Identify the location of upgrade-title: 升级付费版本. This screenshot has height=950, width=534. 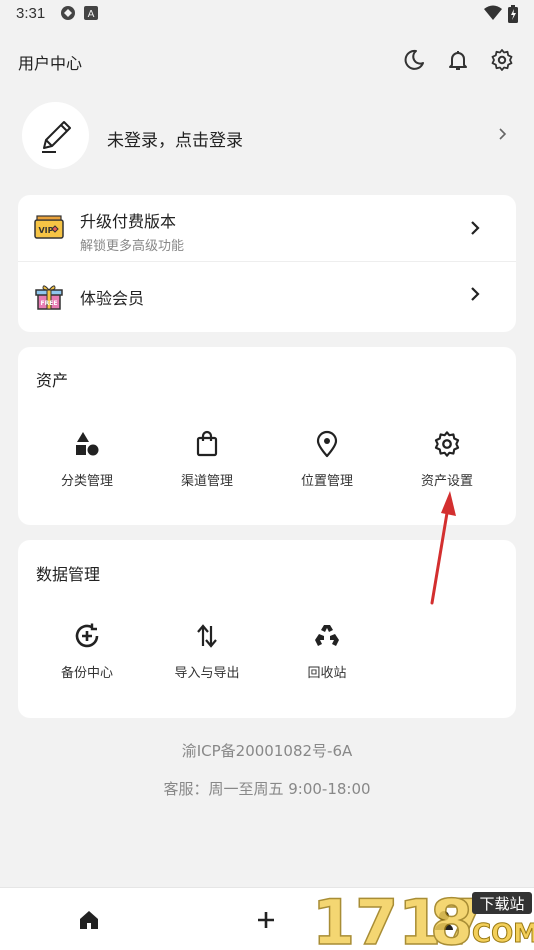
(128, 221).